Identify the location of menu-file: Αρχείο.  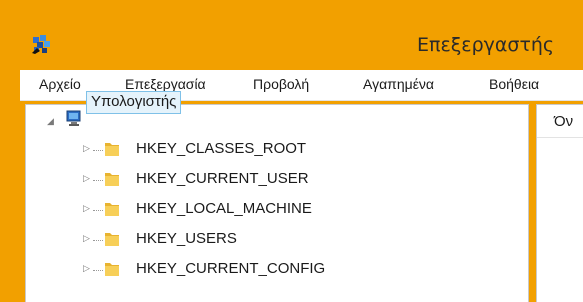
(60, 84).